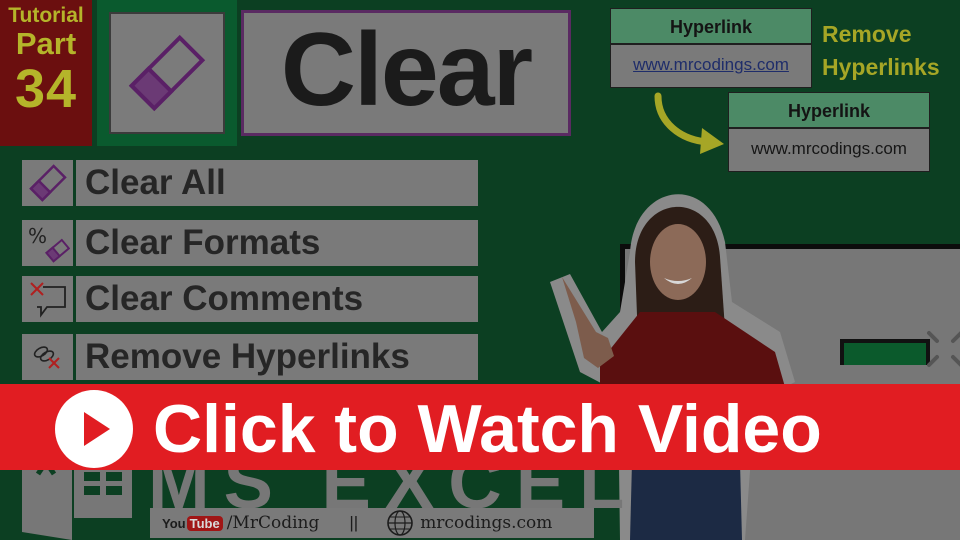 Image resolution: width=960 pixels, height=540 pixels. I want to click on hyperlink-before-table: Hyperlink www.mrcodings.com, so click(711, 48).